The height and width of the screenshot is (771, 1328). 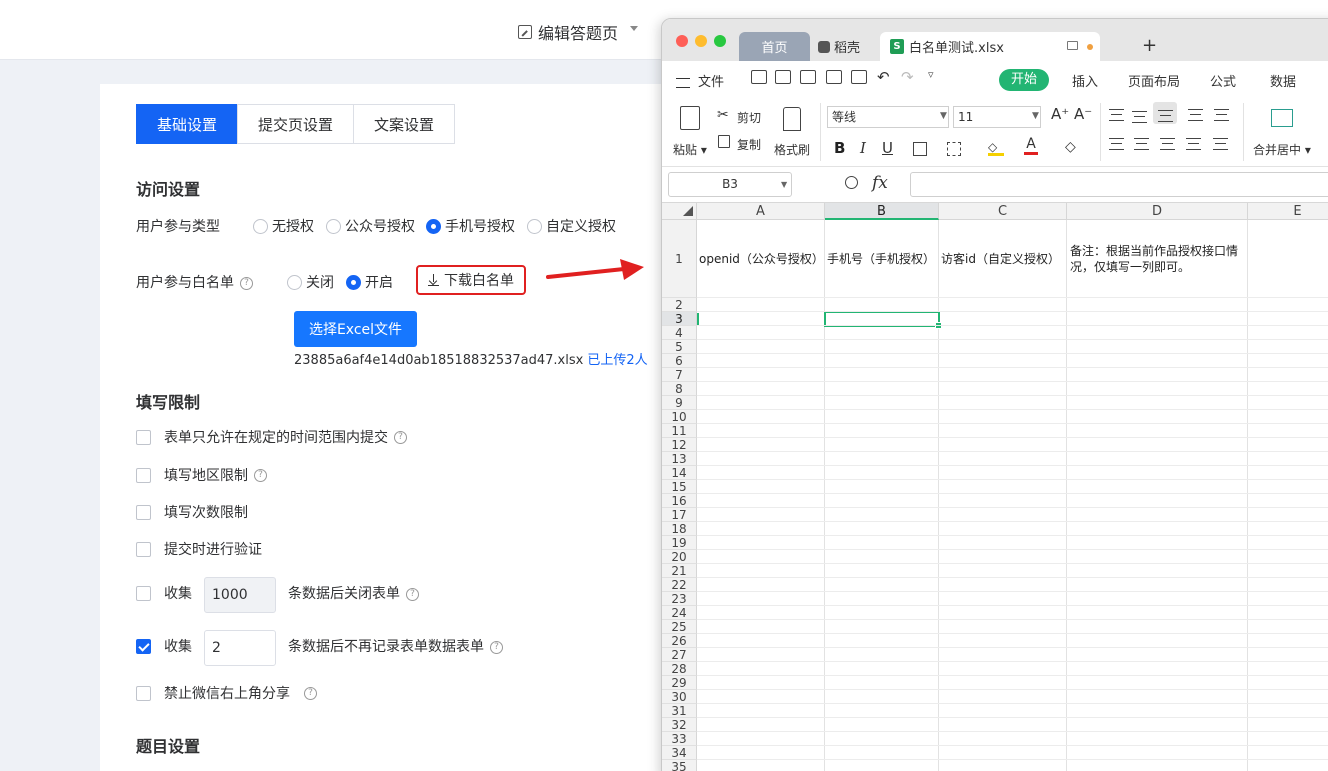 What do you see at coordinates (1149, 45) in the screenshot?
I see `new-tab-button: +` at bounding box center [1149, 45].